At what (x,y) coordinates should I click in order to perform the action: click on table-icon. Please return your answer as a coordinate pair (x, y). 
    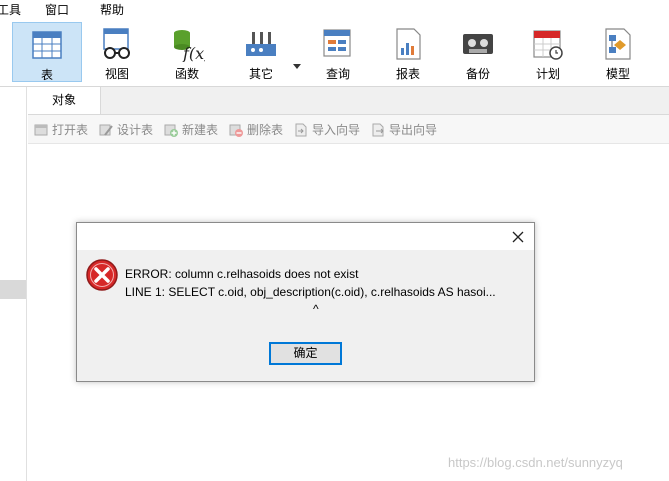
    Looking at the image, I should click on (47, 45).